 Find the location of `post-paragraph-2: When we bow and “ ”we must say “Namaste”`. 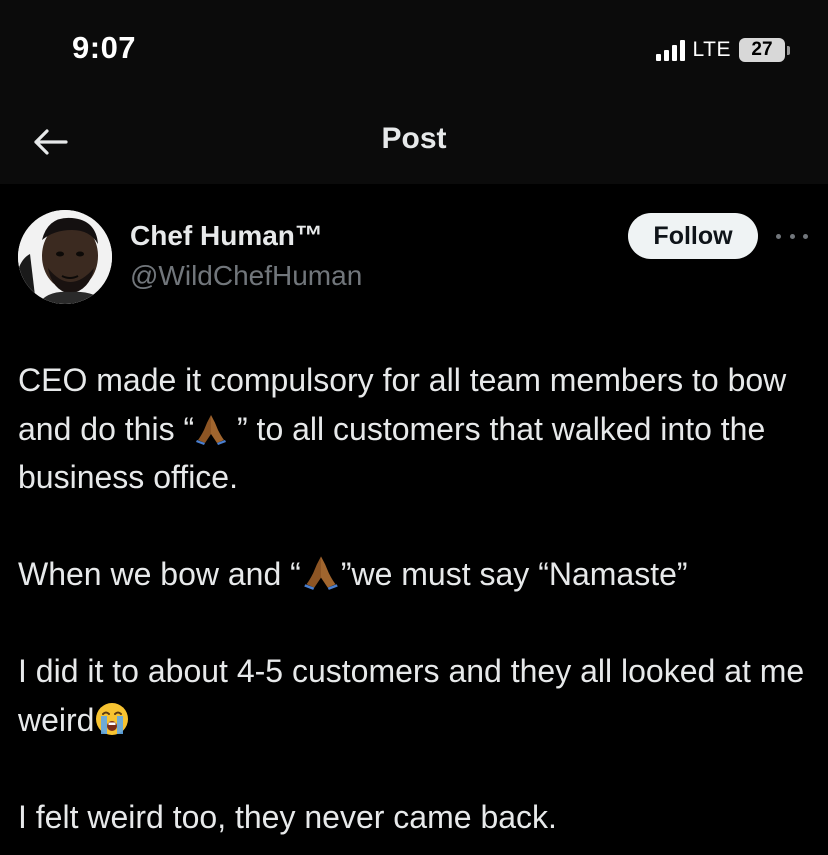

post-paragraph-2: When we bow and “ ”we must say “Namaste” is located at coordinates (418, 574).